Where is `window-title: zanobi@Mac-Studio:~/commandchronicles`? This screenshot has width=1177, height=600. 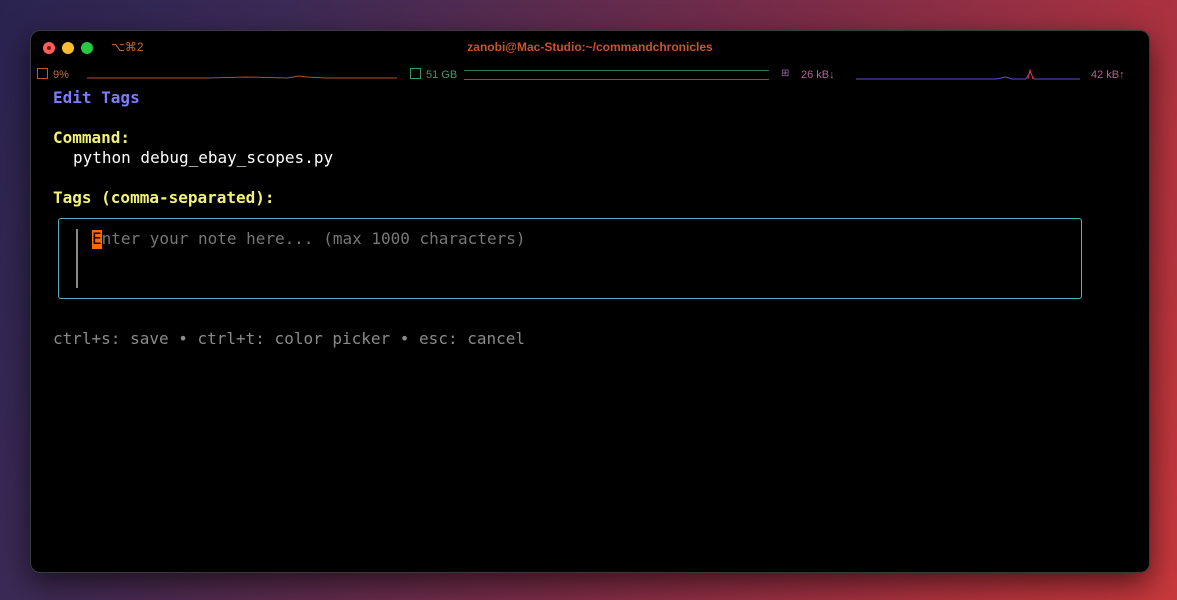 window-title: zanobi@Mac-Studio:~/commandchronicles is located at coordinates (590, 47).